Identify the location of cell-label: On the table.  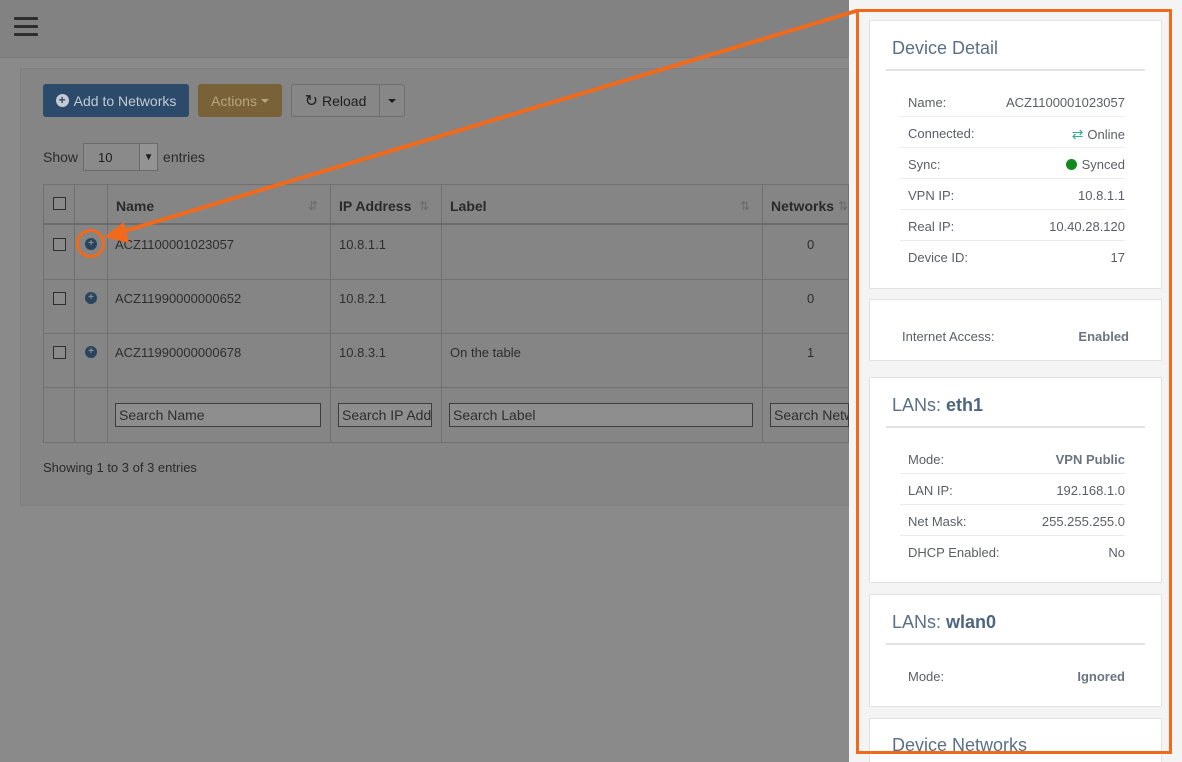
(485, 352).